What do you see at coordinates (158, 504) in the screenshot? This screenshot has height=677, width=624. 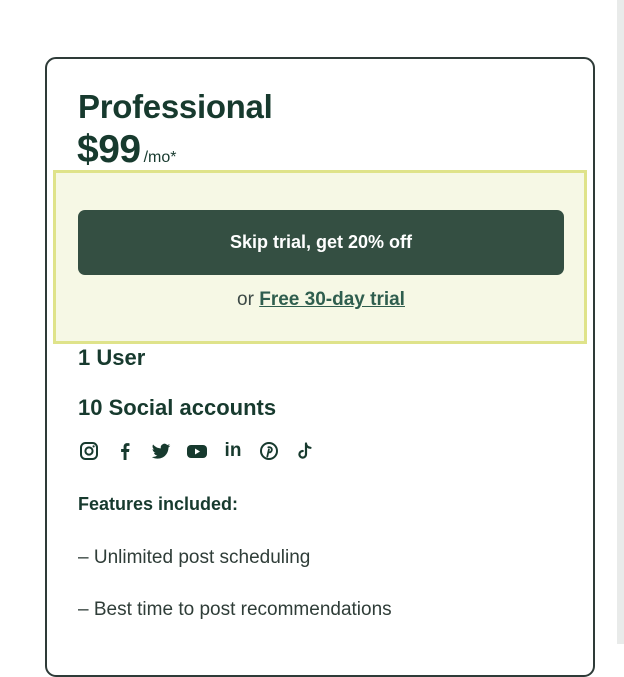 I see `features-title: Features included:` at bounding box center [158, 504].